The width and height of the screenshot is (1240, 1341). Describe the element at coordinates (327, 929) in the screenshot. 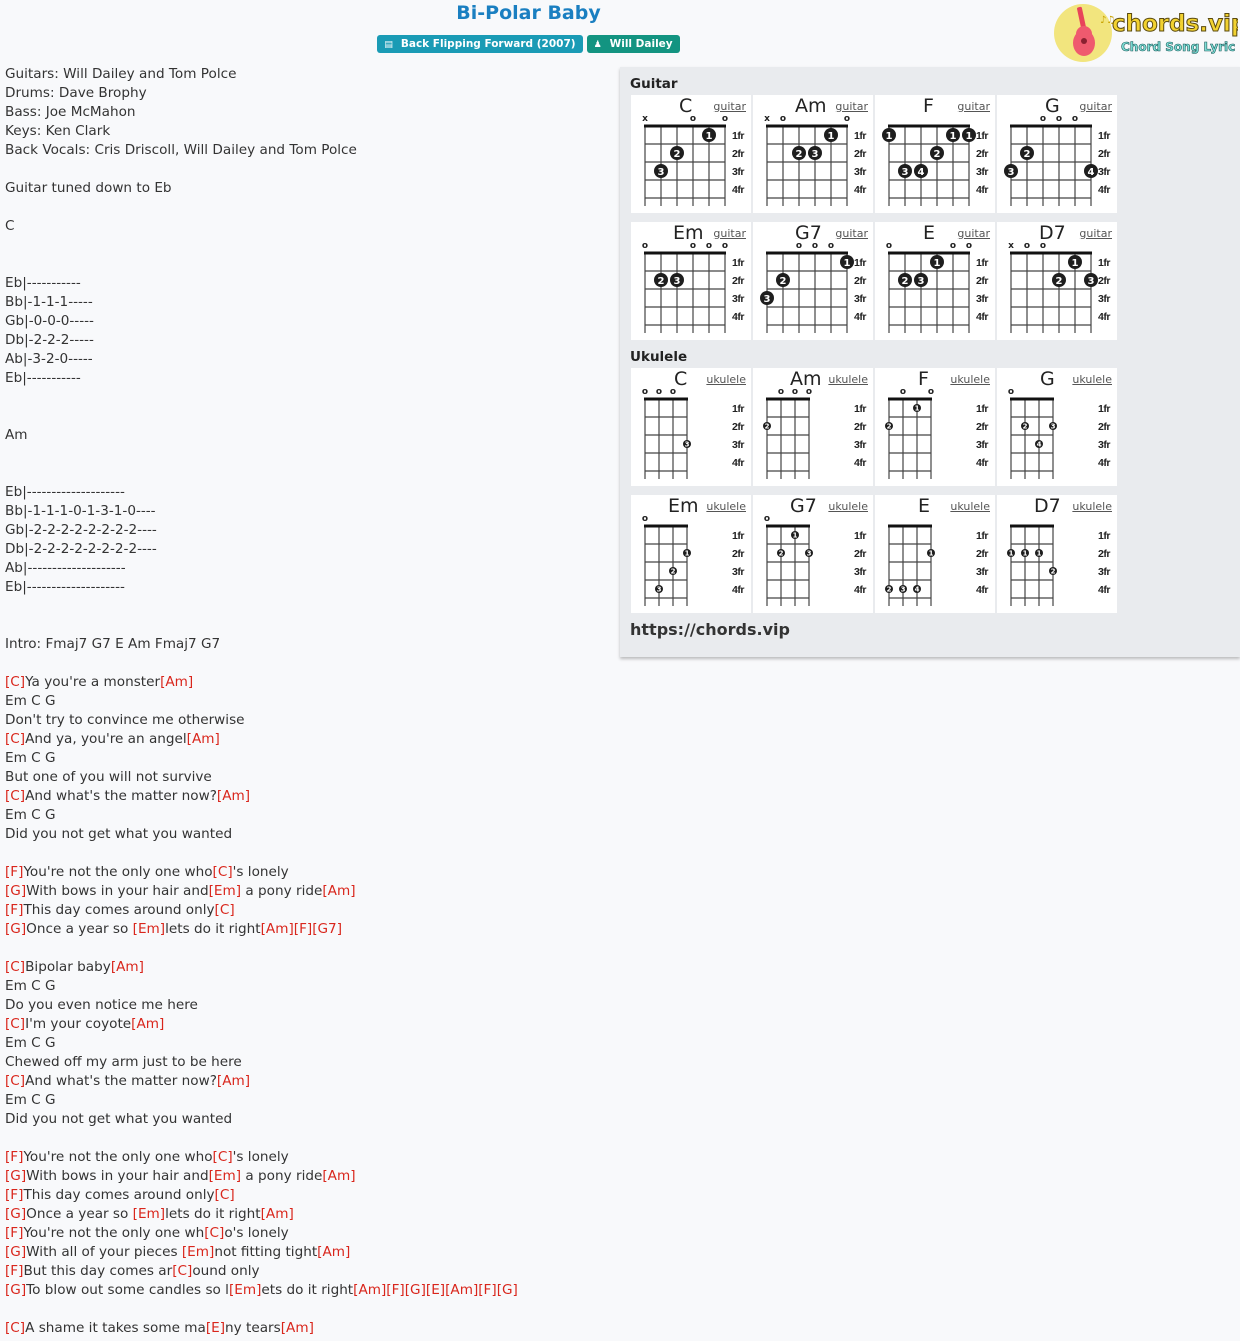

I see `chord-marker: [G7]` at that location.